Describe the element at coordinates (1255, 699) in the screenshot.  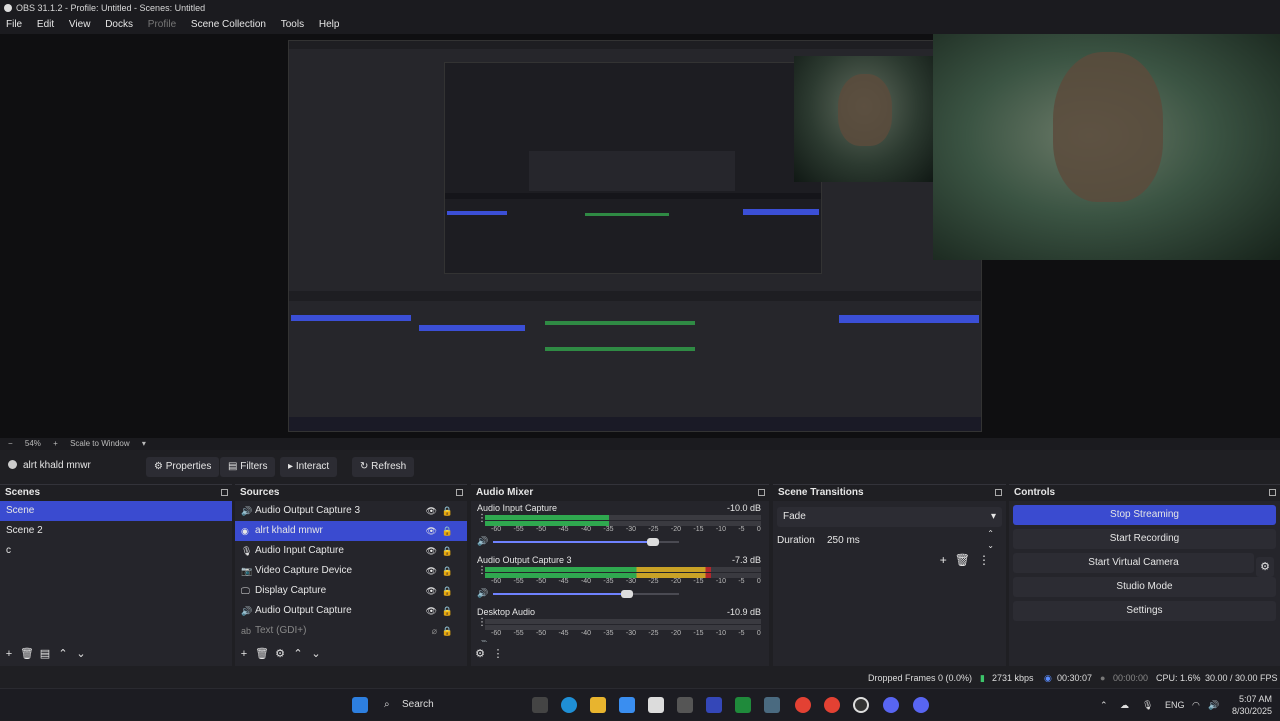
I see `clock-time: 5:07 AM` at that location.